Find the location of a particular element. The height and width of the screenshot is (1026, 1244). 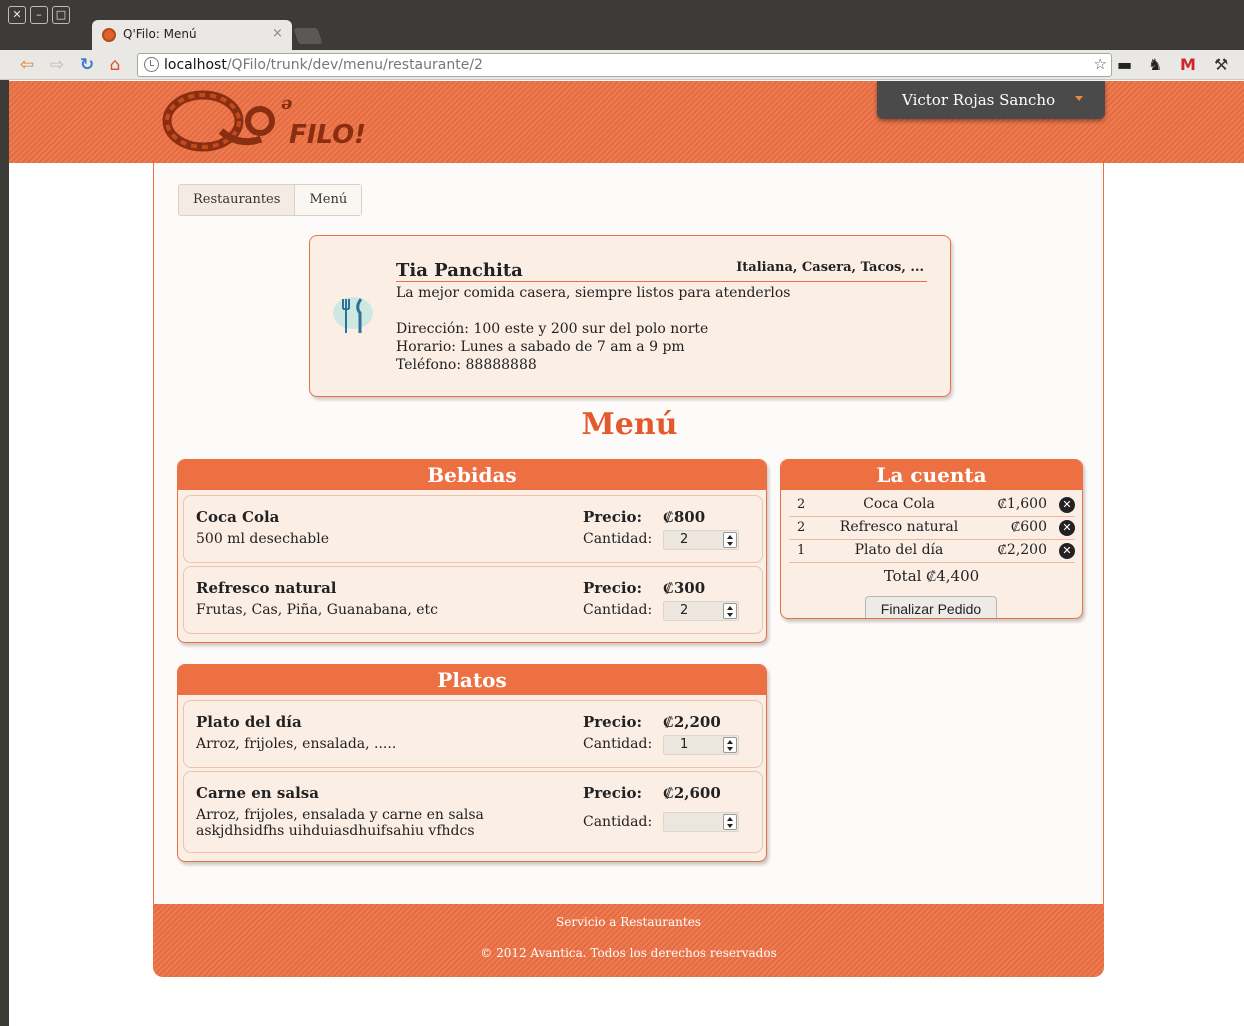

incognito-extension-icon: ▬ is located at coordinates (1124, 65).